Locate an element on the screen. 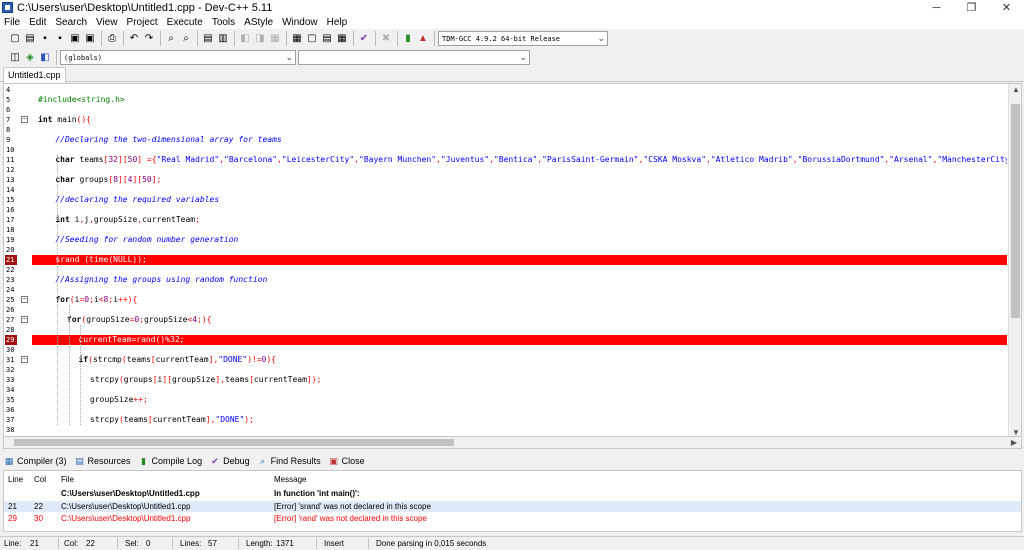 The width and height of the screenshot is (1024, 550). symbol-select: ⌄ is located at coordinates (414, 57).